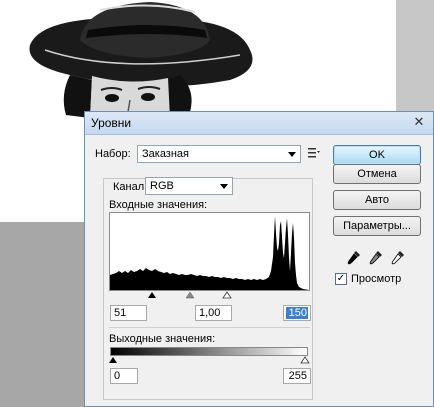  I want to click on channel-label: Канал:, so click(130, 187).